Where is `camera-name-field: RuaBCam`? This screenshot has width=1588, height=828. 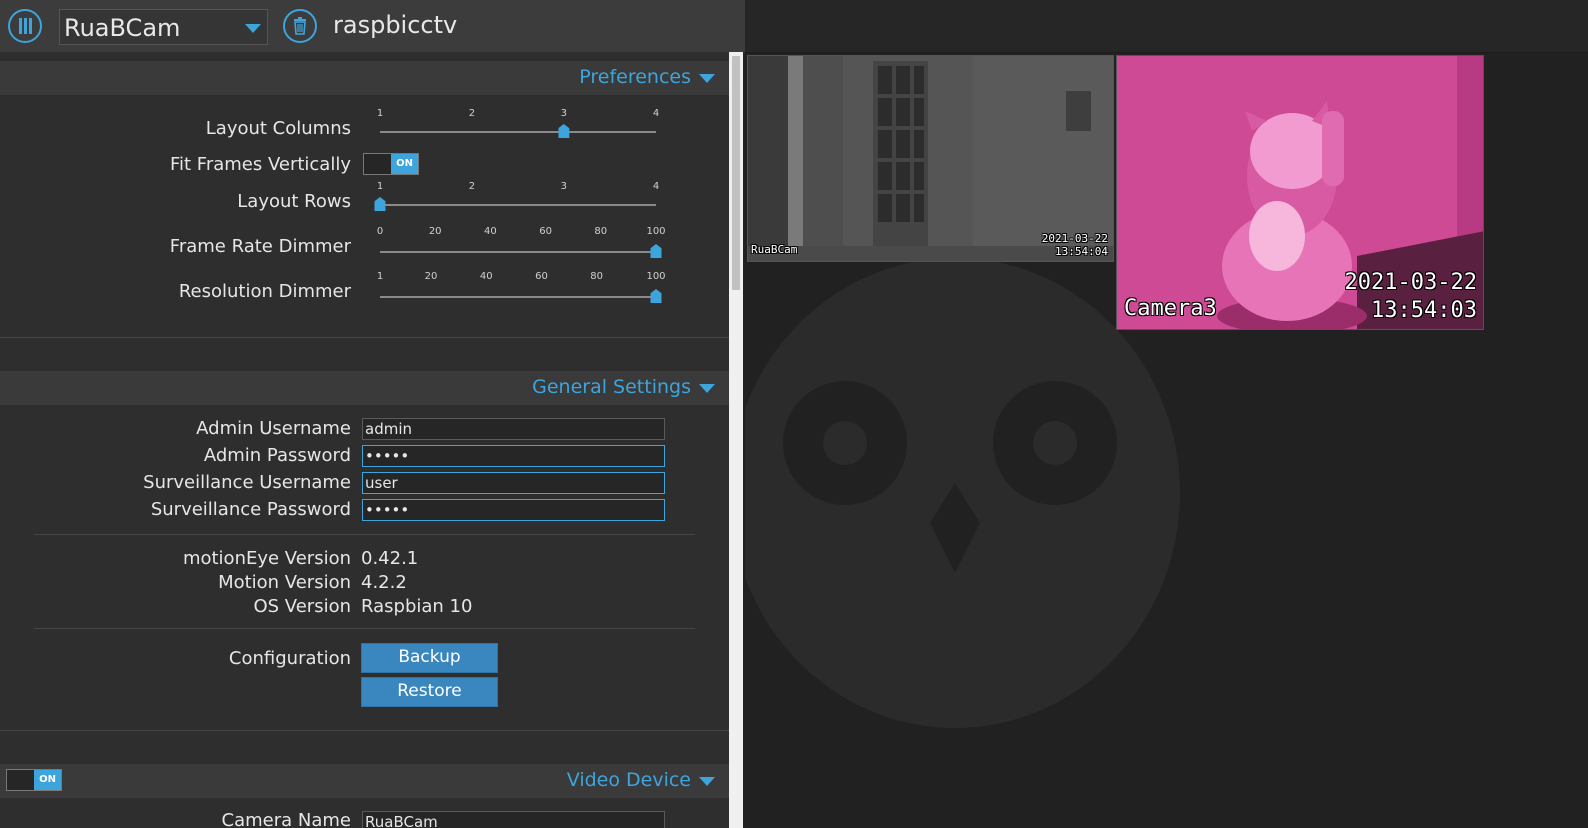
camera-name-field: RuaBCam is located at coordinates (513, 819).